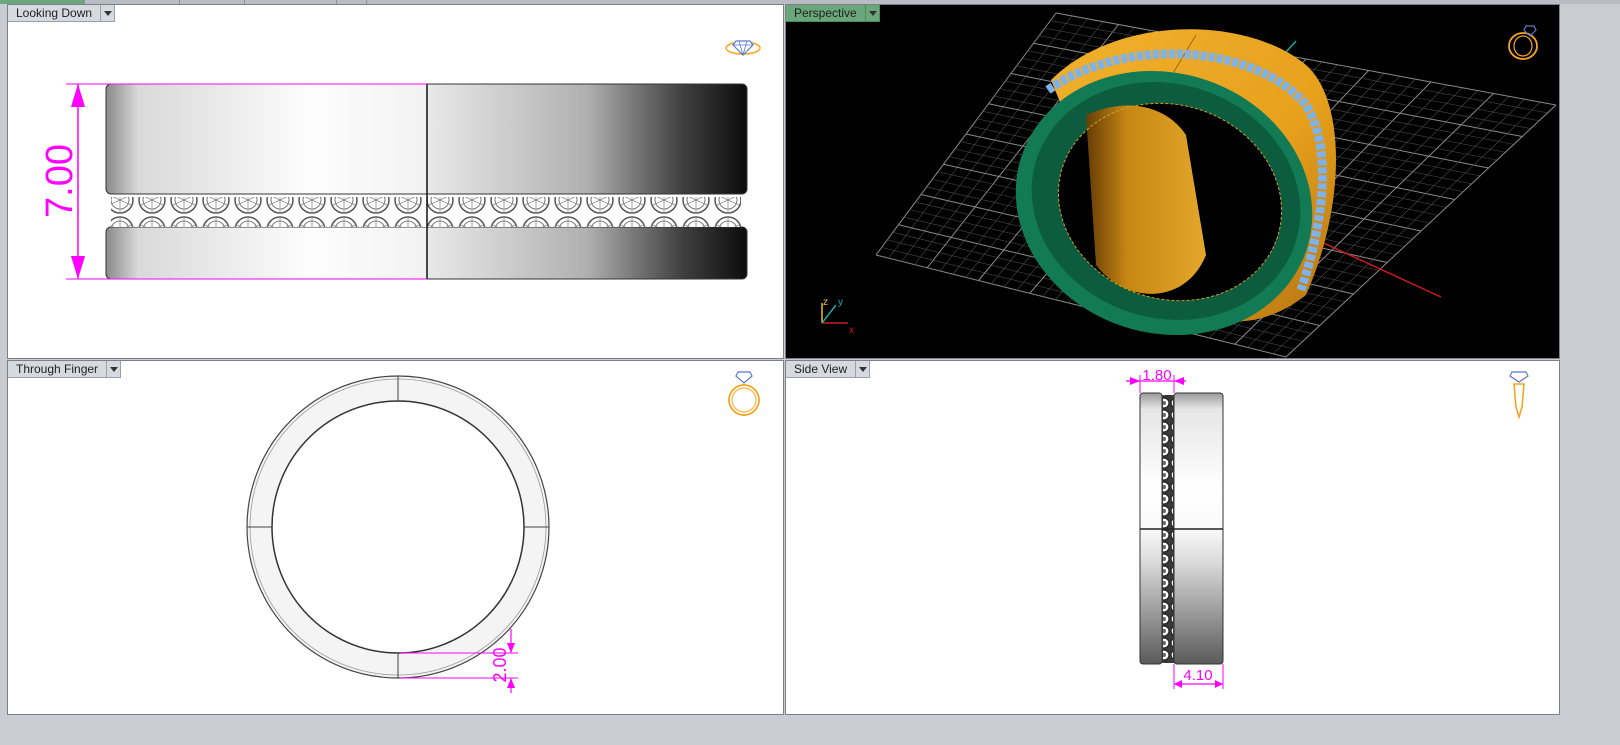 Image resolution: width=1620 pixels, height=745 pixels. Describe the element at coordinates (840, 302) in the screenshot. I see `axis-y-label: y` at that location.